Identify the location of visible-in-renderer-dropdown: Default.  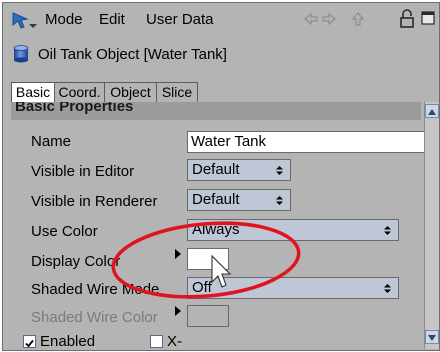
(239, 200).